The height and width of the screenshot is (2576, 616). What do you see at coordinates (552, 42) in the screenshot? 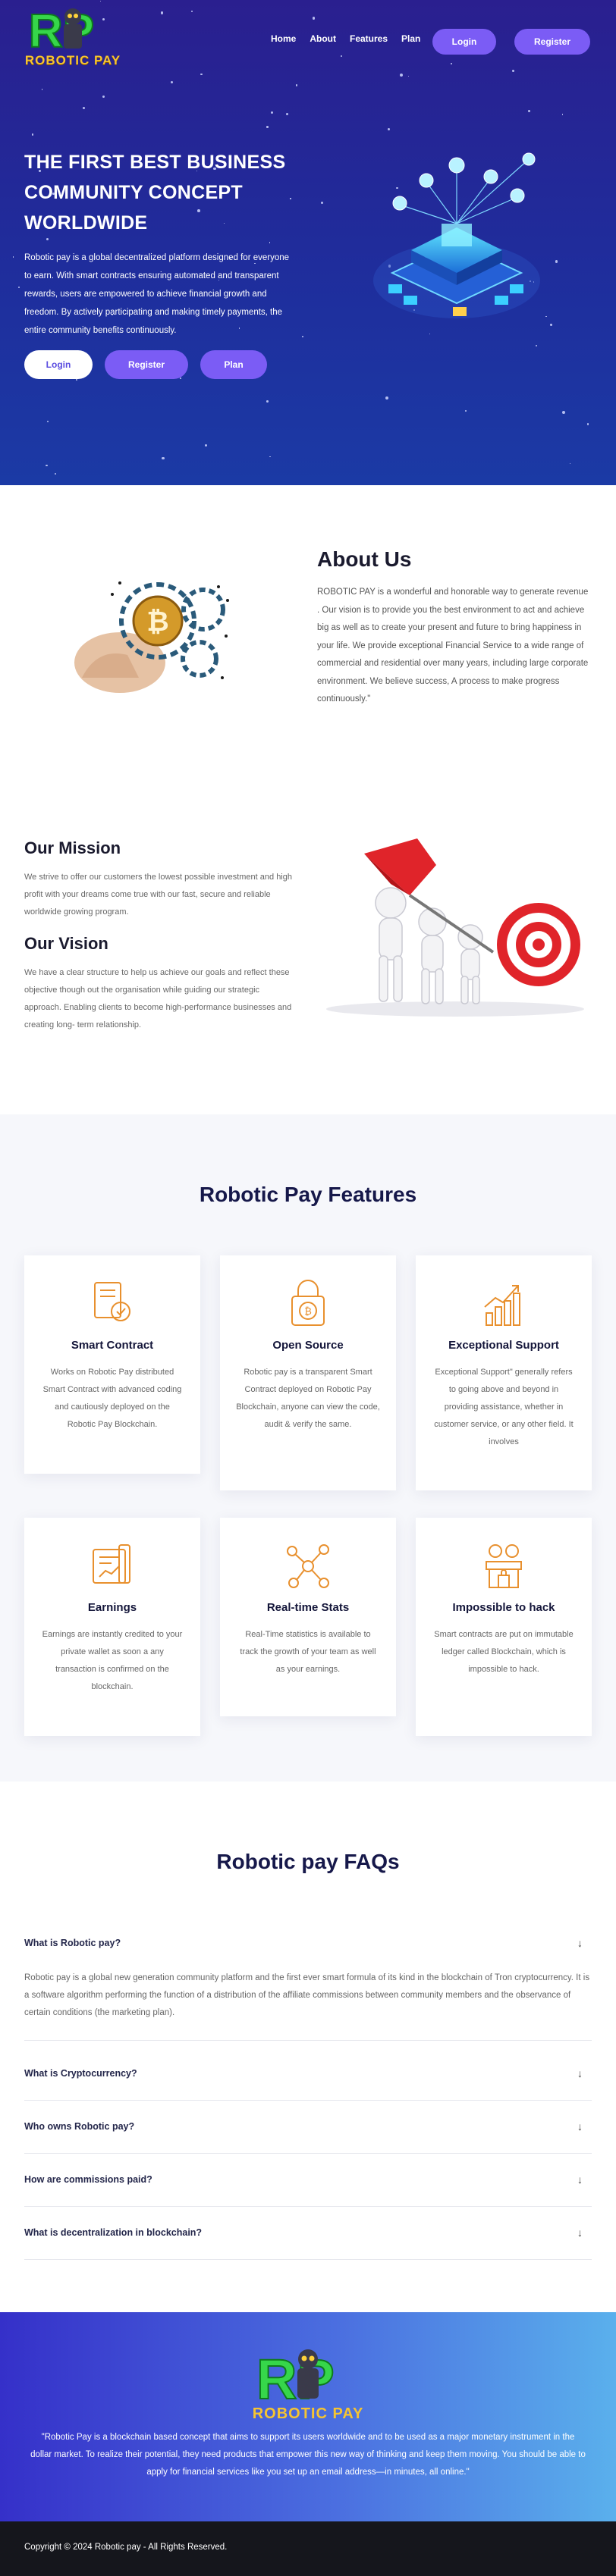
I see `nav-register-button: Register` at bounding box center [552, 42].